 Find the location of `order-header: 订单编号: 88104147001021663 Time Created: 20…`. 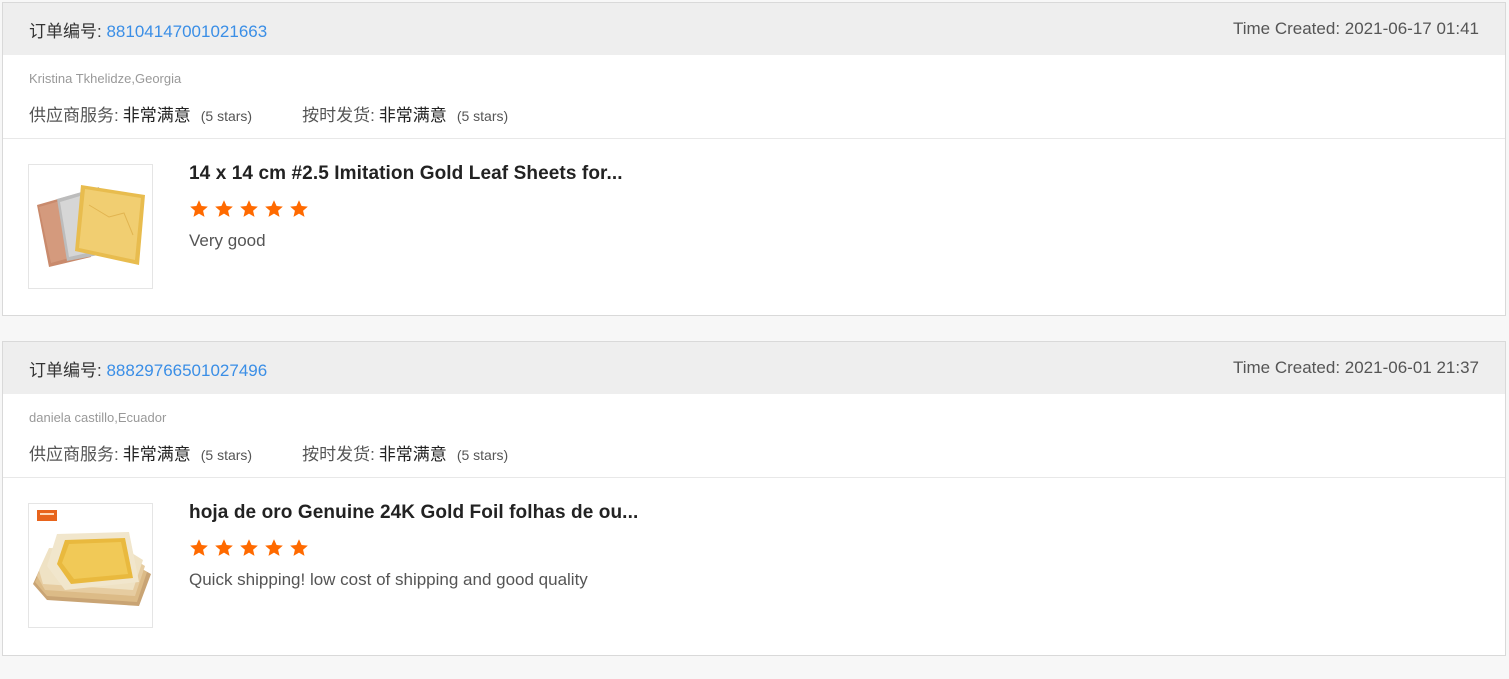

order-header: 订单编号: 88104147001021663 Time Created: 20… is located at coordinates (754, 29).